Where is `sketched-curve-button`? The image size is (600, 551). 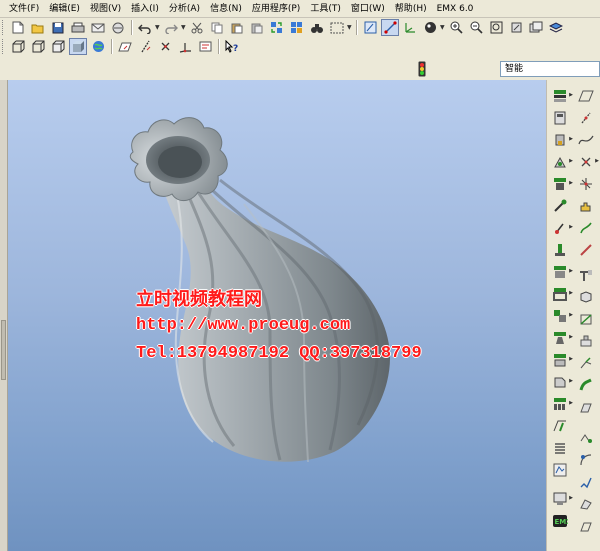 sketched-curve-button is located at coordinates (586, 139).